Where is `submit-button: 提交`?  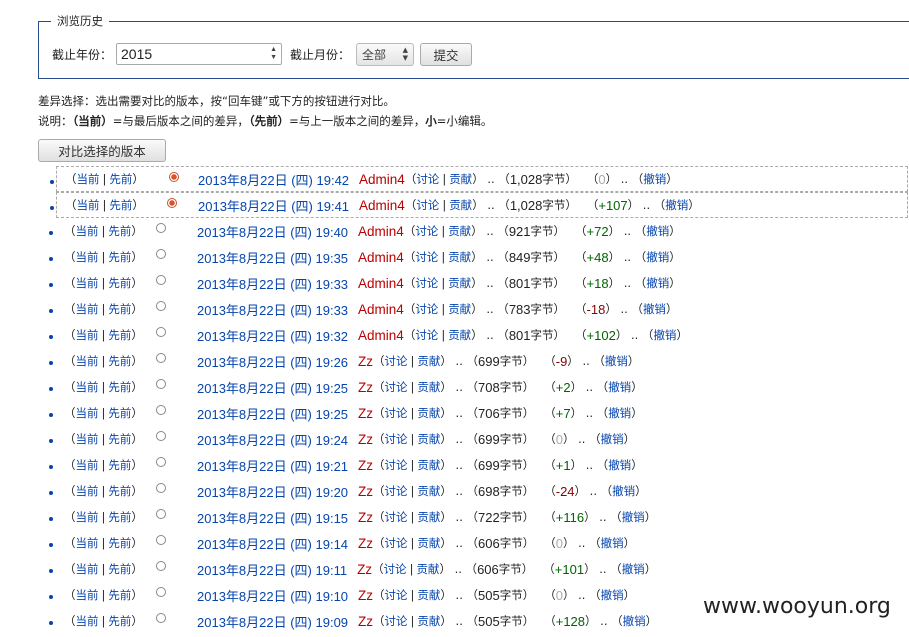
submit-button: 提交 is located at coordinates (446, 54).